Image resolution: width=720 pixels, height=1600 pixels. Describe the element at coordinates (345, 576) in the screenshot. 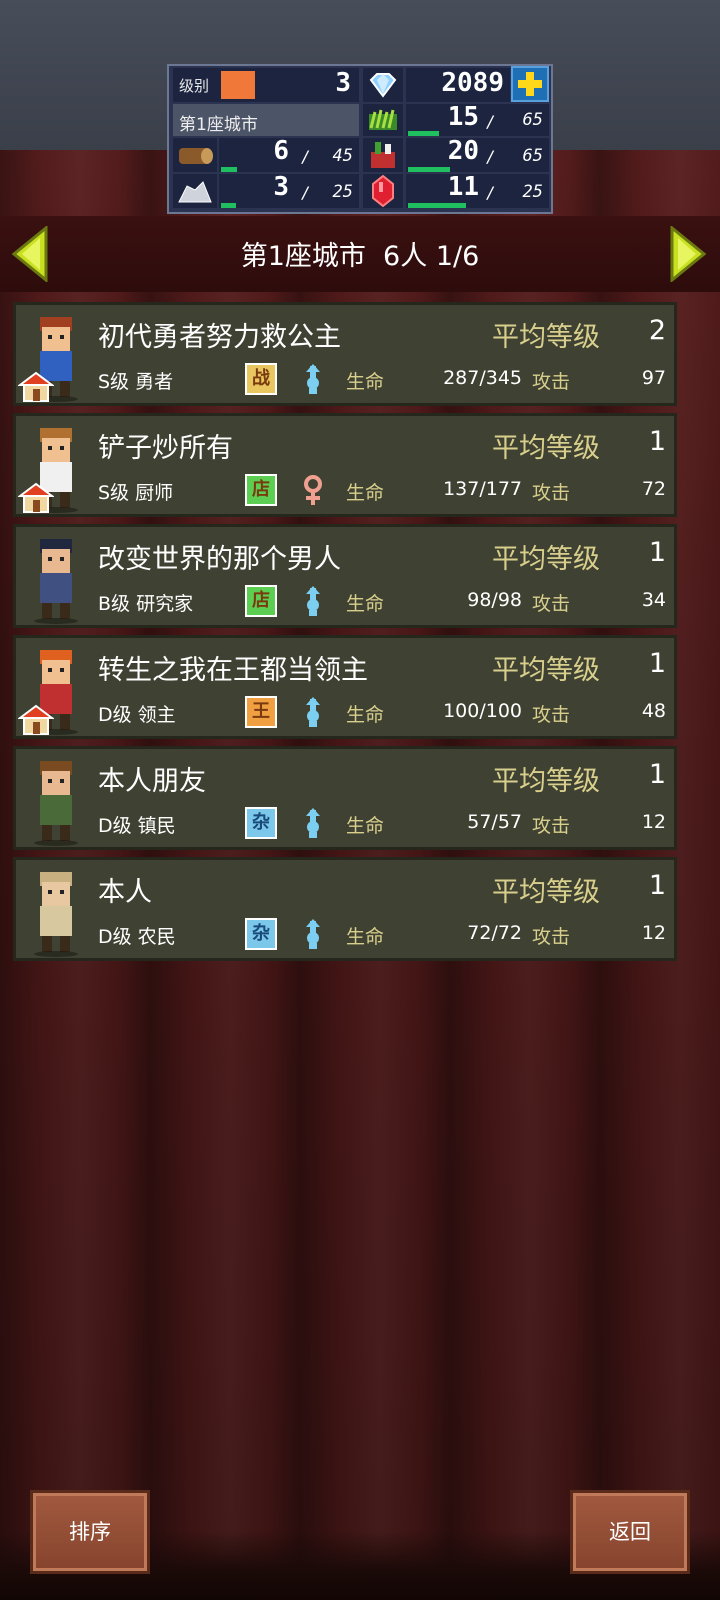

I see `character-row: 改变世界的那个男人 平均等级 1 B级 研究家 店 生命 98/98 攻击 34` at that location.